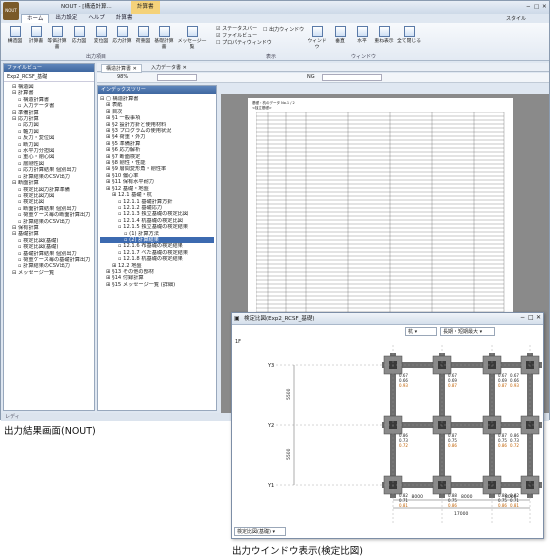  I want to click on index-tree-header: インデックスツリー, so click(157, 90).